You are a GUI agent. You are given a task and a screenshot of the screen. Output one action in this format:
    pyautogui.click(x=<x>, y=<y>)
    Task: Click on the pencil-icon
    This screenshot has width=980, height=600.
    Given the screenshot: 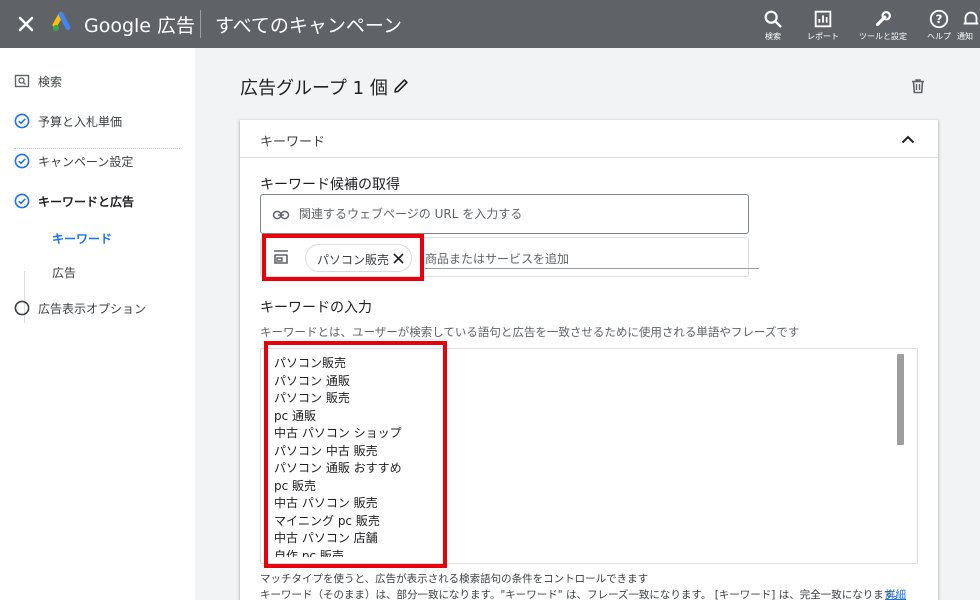 What is the action you would take?
    pyautogui.click(x=401, y=86)
    